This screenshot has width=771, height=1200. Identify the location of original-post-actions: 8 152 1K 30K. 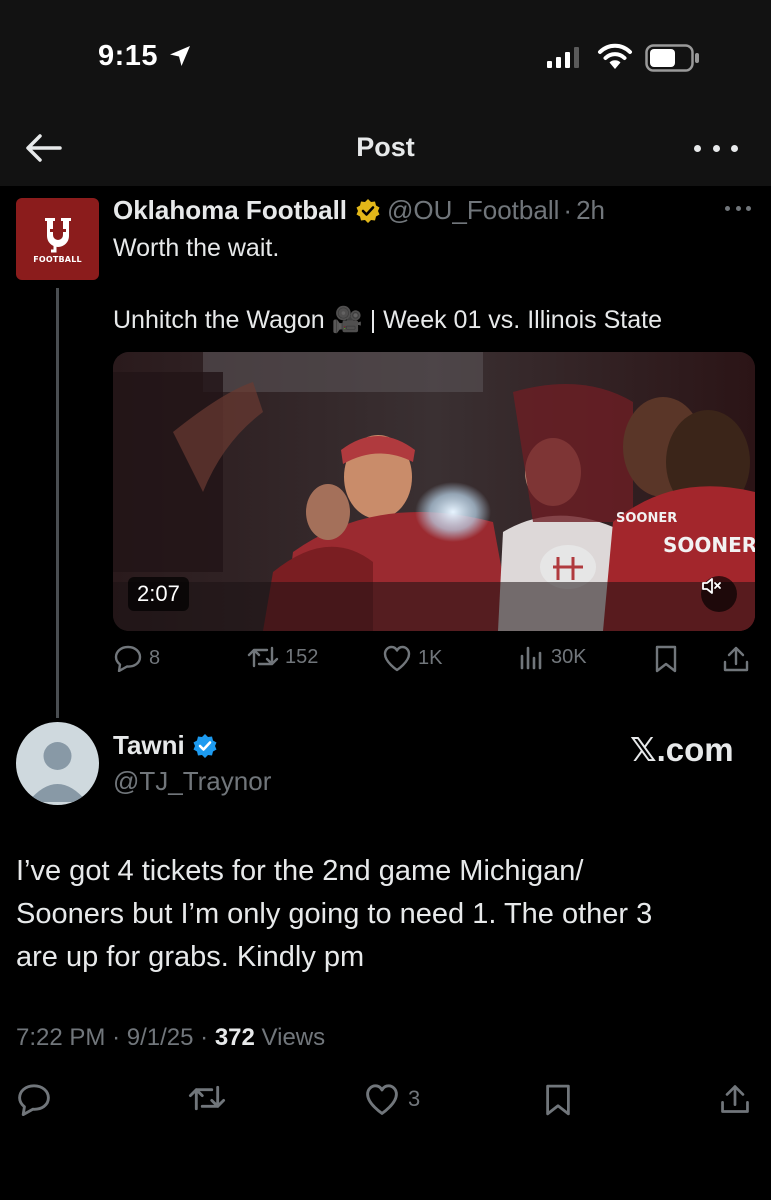
(434, 662).